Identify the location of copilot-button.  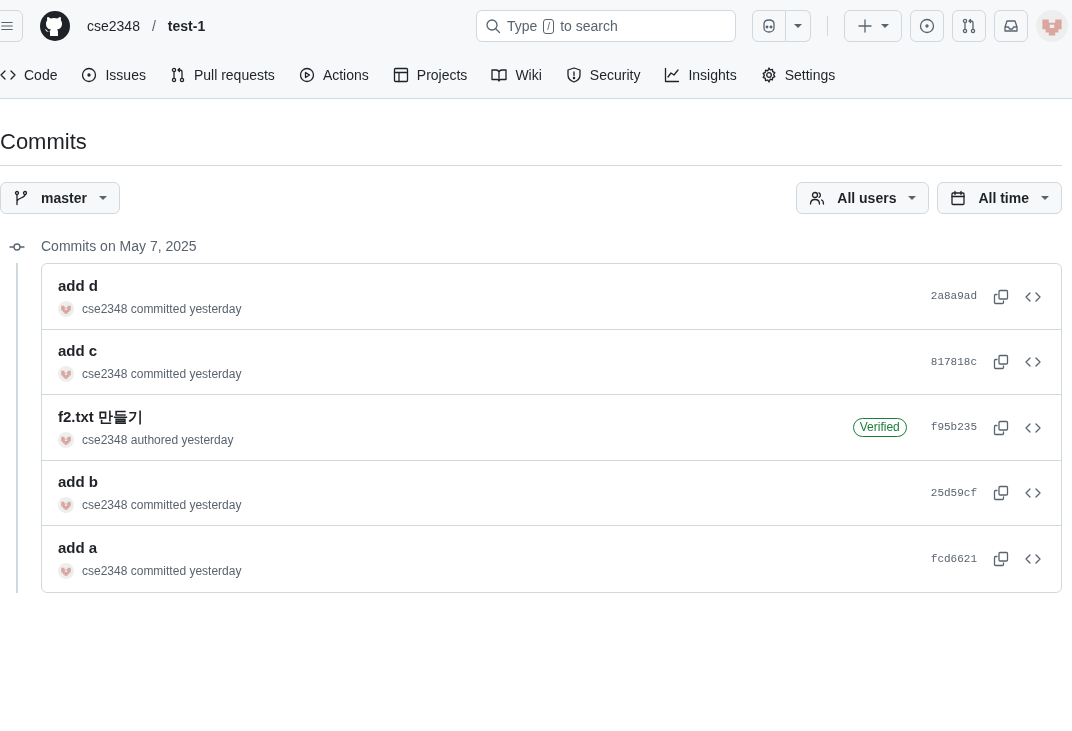
(769, 26).